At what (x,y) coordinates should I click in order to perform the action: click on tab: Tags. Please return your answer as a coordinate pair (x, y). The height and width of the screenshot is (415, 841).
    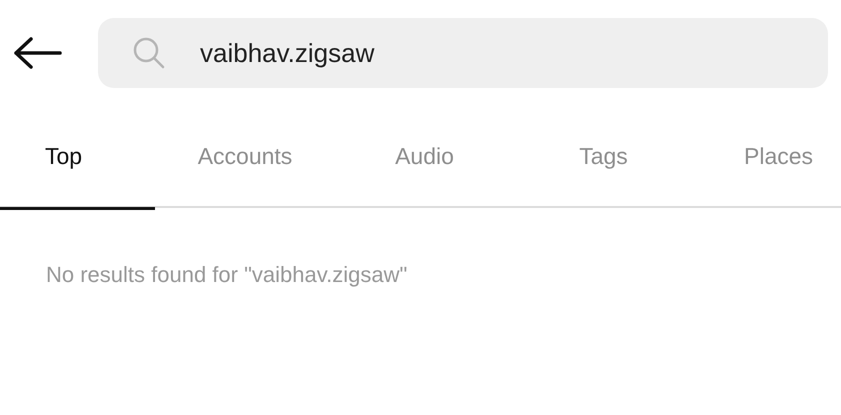
    Looking at the image, I should click on (603, 158).